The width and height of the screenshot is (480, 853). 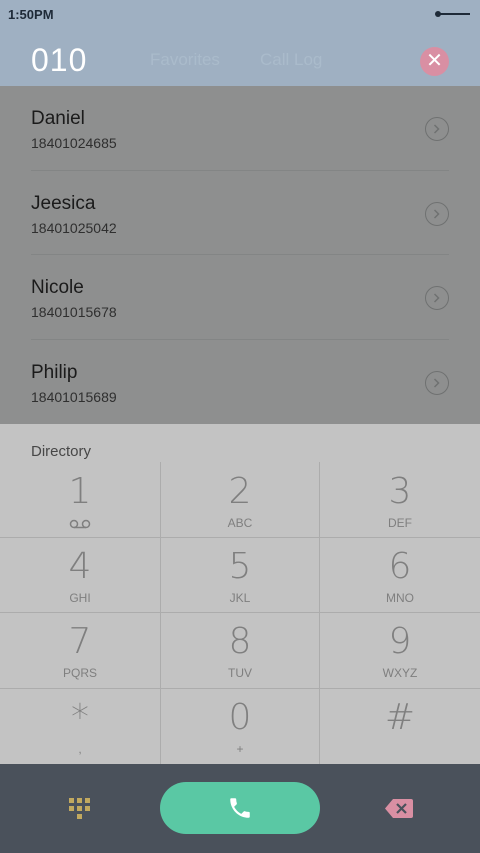 I want to click on key-digit: 5, so click(x=240, y=566).